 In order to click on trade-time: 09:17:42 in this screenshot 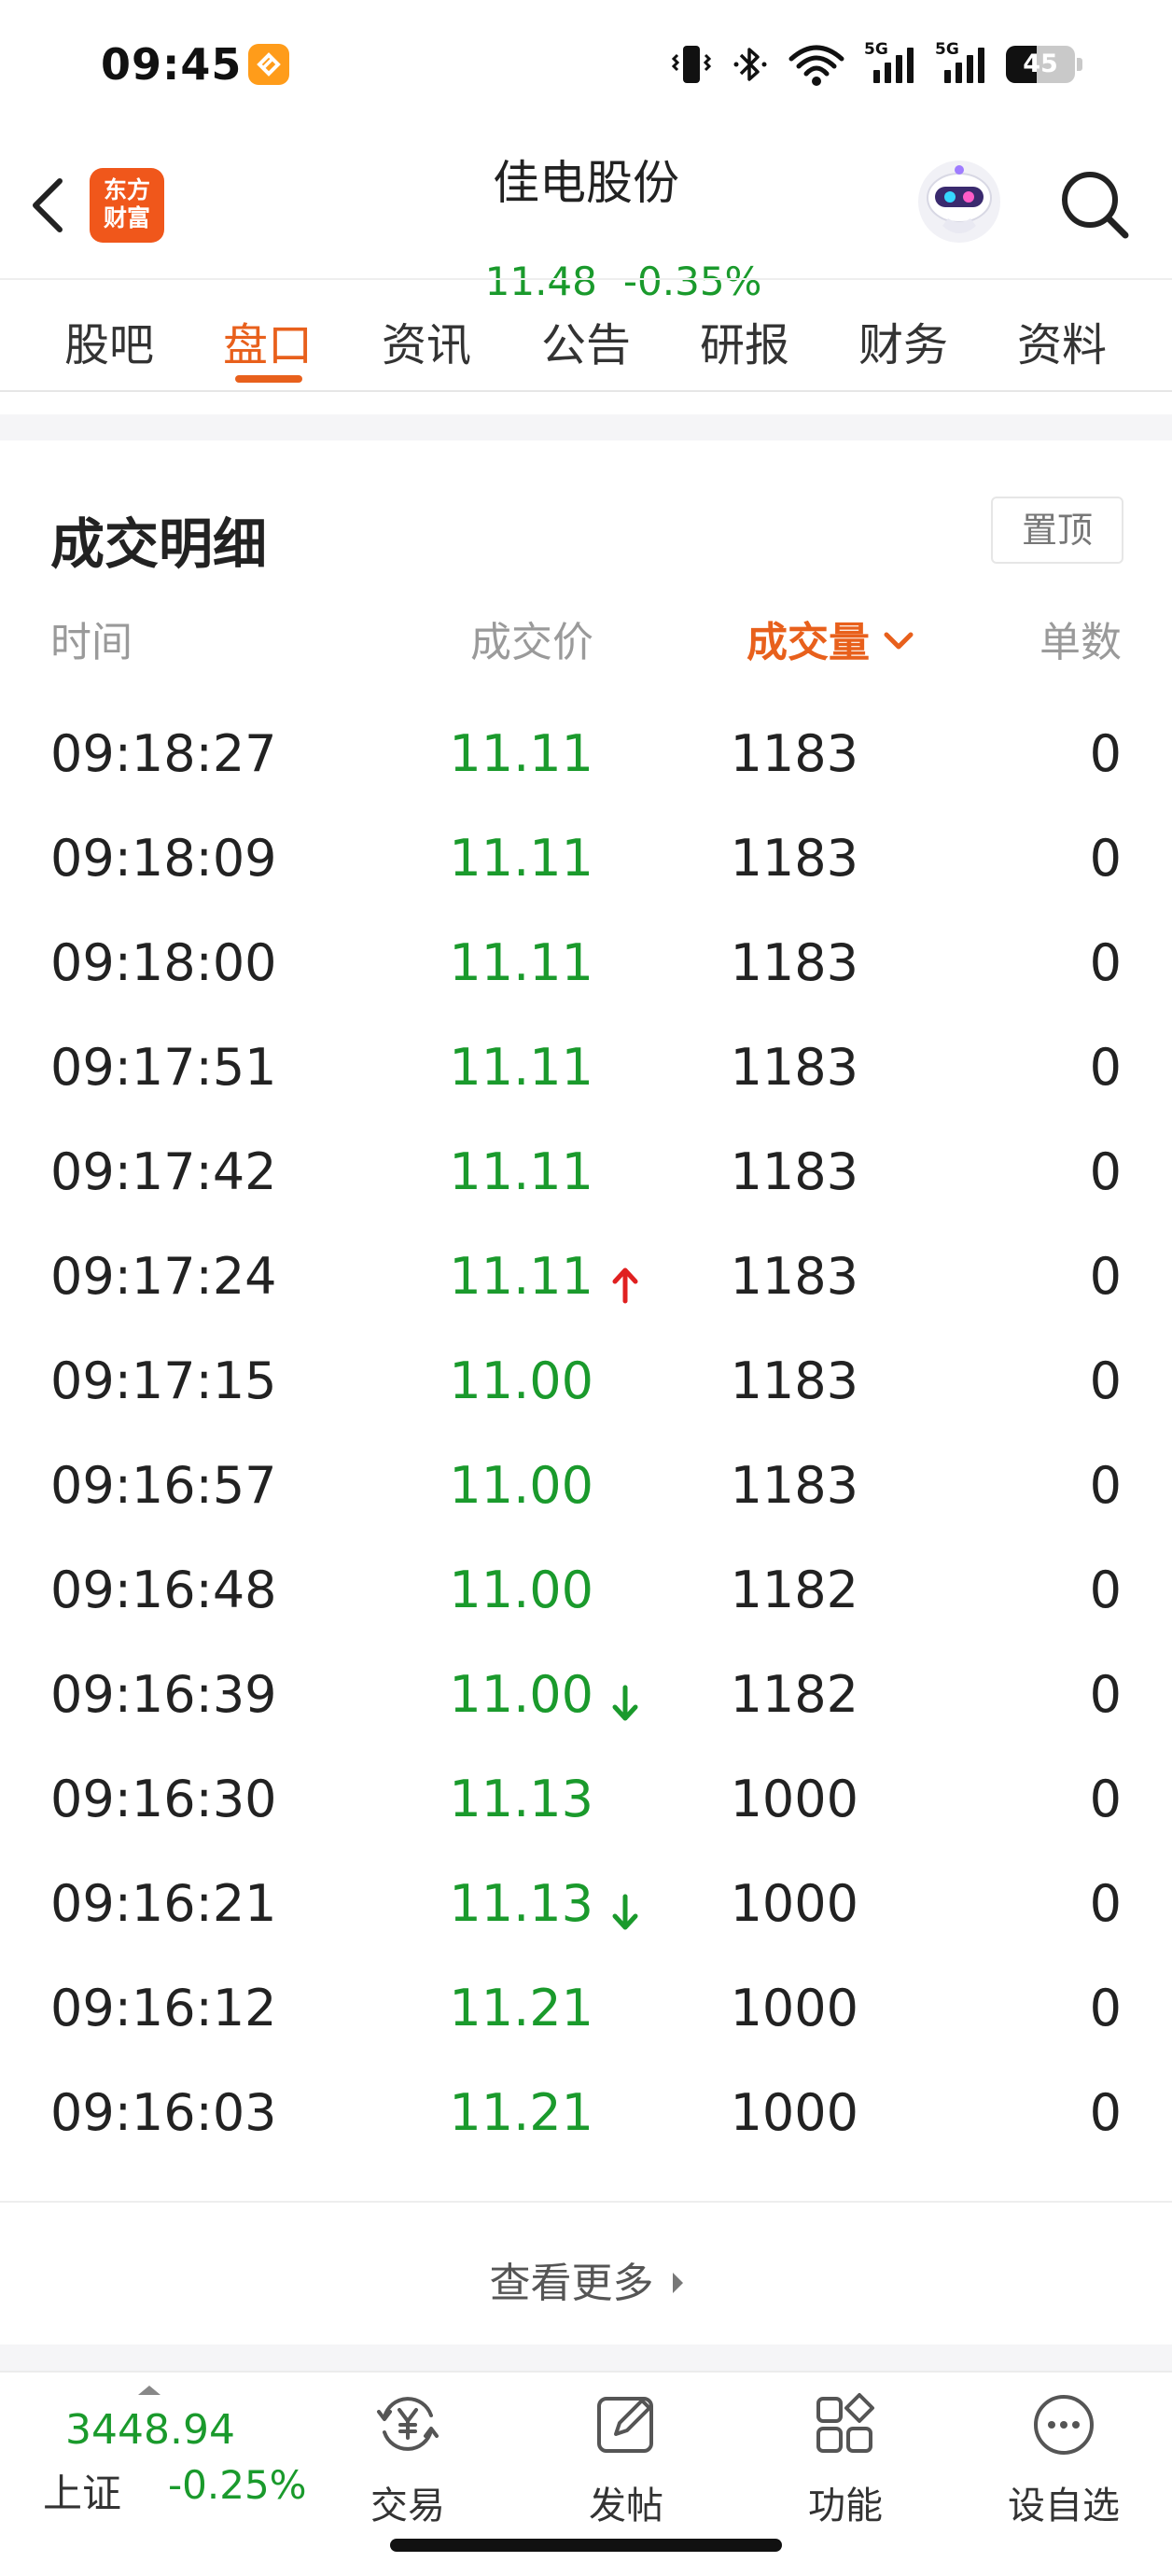, I will do `click(163, 1171)`.